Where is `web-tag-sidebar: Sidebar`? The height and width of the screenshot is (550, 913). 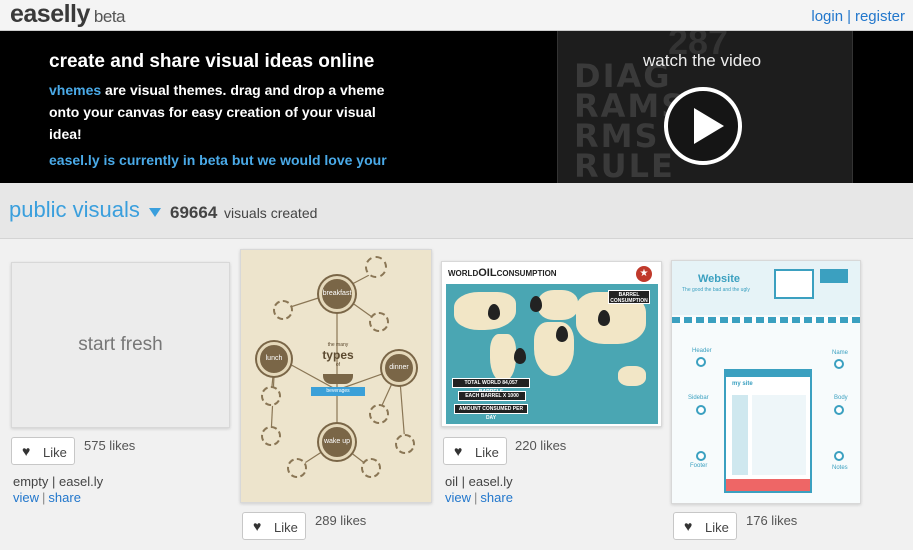
web-tag-sidebar: Sidebar is located at coordinates (698, 398).